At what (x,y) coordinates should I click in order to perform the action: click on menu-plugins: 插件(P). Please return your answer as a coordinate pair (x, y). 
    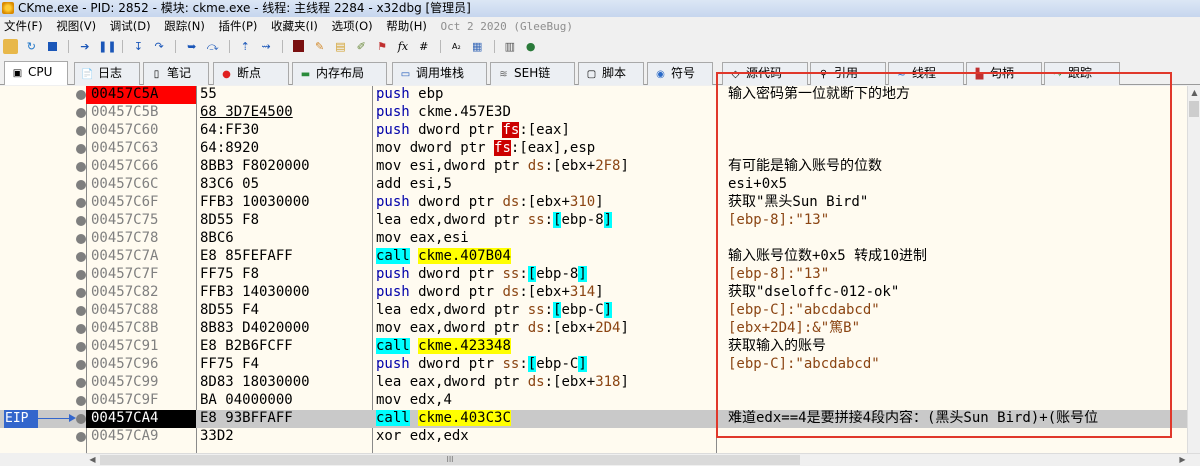
    Looking at the image, I should click on (238, 26).